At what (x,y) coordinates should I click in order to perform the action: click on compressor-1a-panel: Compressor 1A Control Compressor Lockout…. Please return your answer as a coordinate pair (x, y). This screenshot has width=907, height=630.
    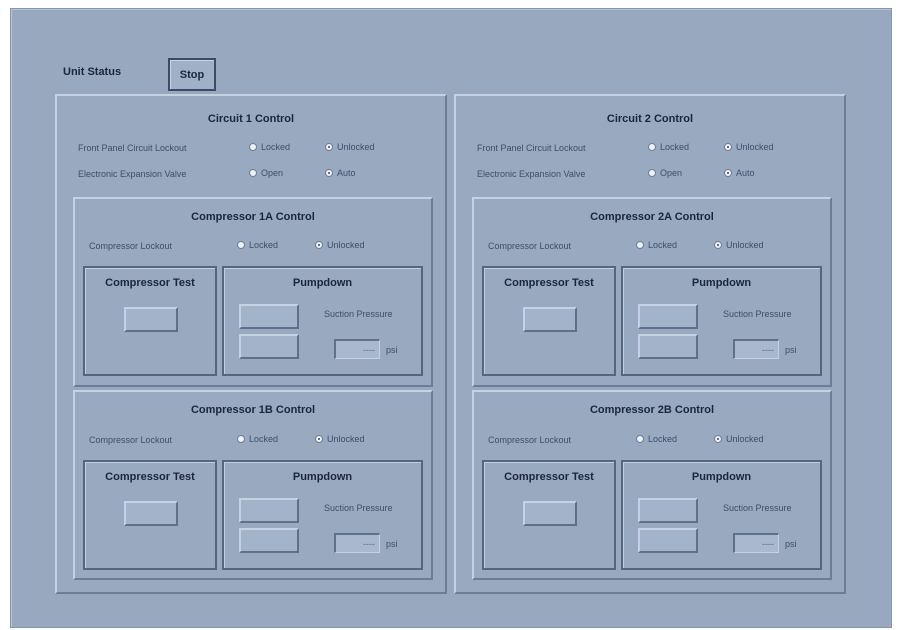
    Looking at the image, I should click on (253, 292).